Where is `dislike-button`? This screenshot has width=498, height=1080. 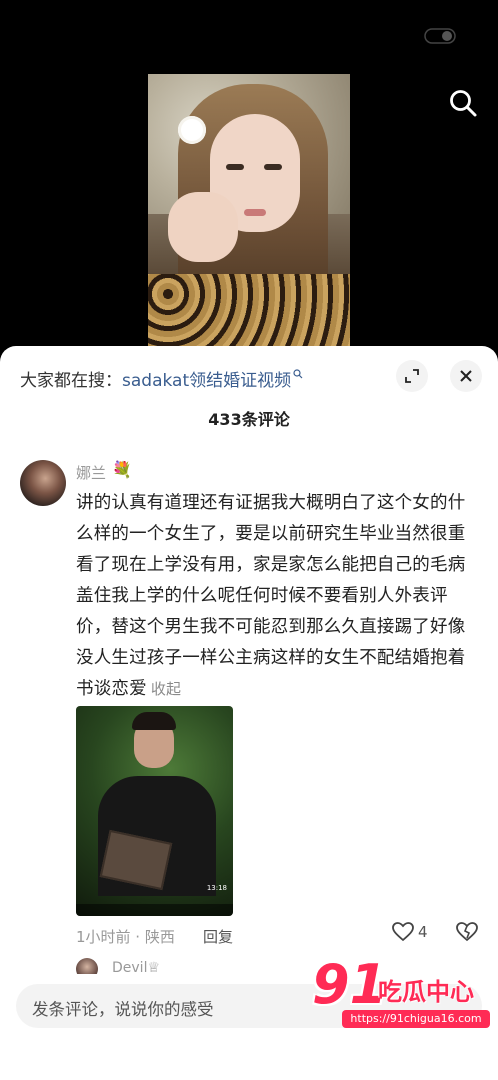
dislike-button is located at coordinates (467, 934).